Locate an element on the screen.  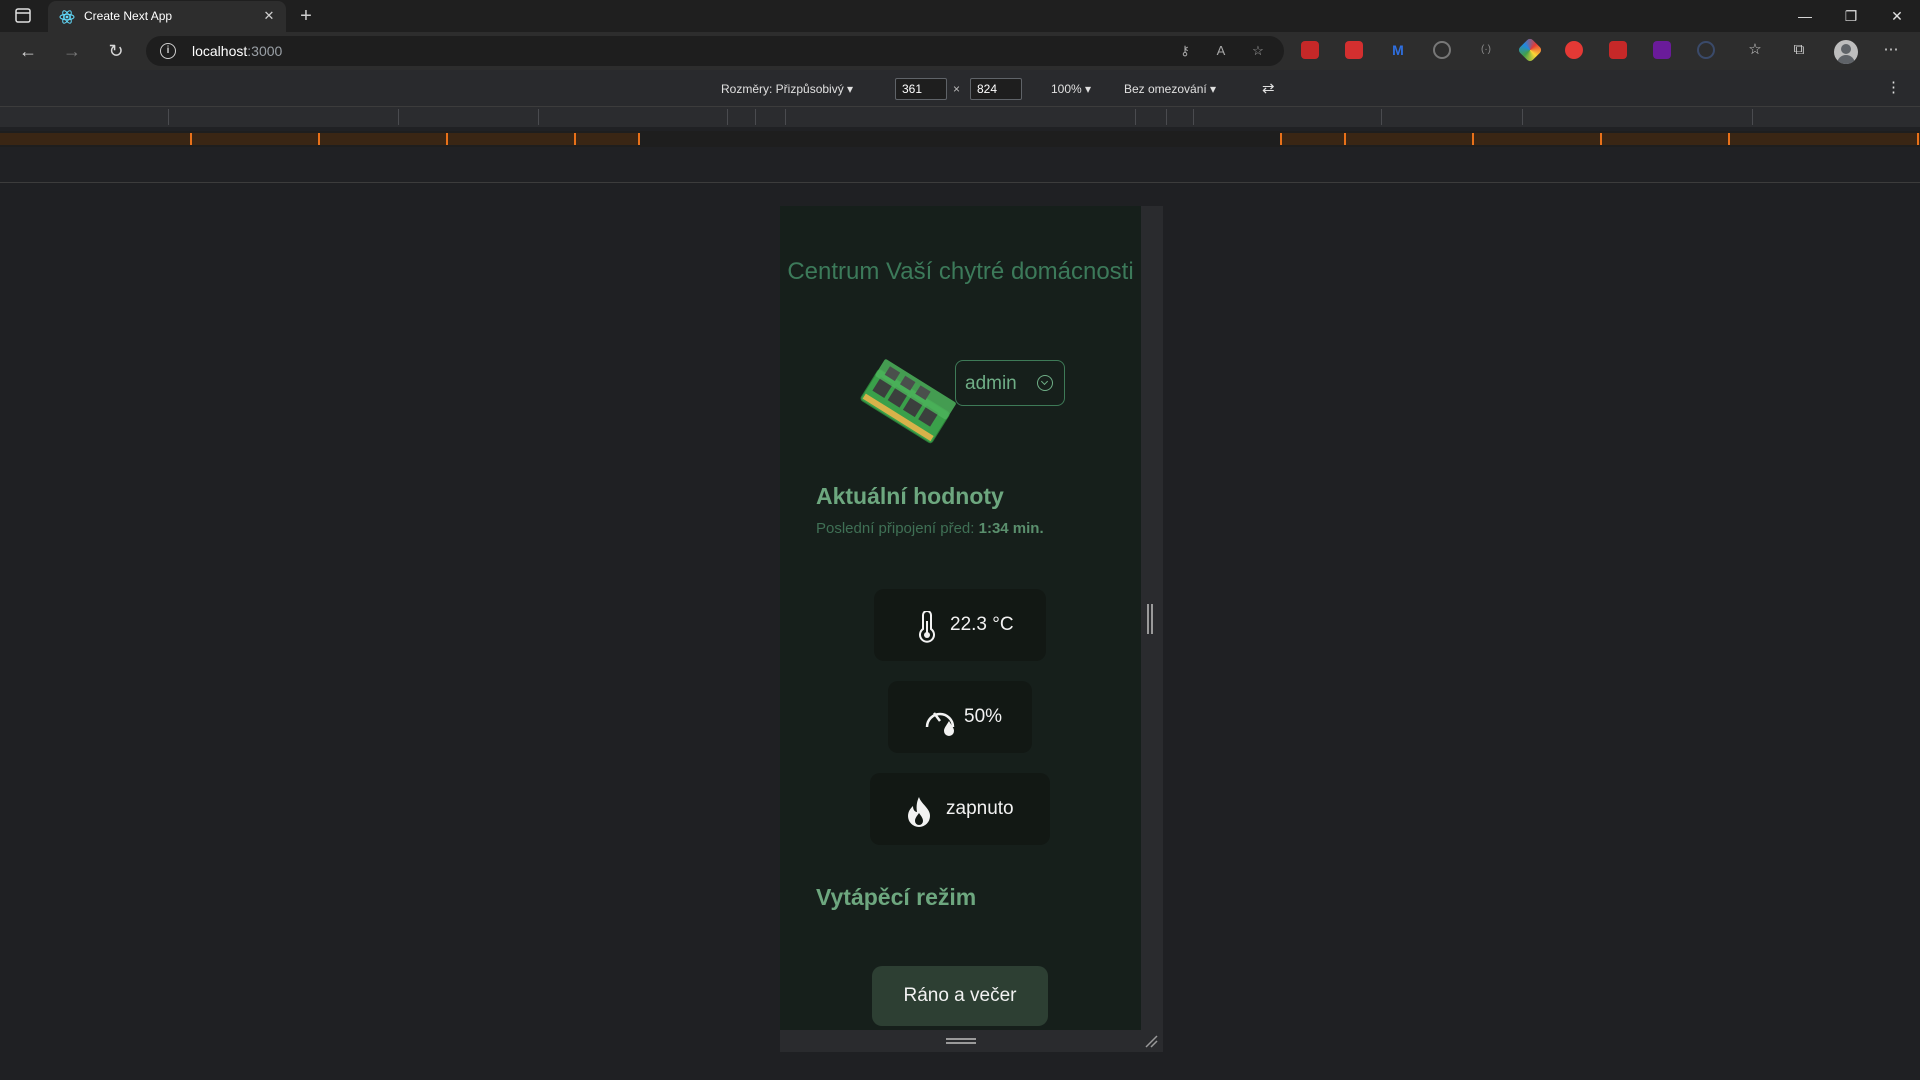
profile-avatar is located at coordinates (1846, 52).